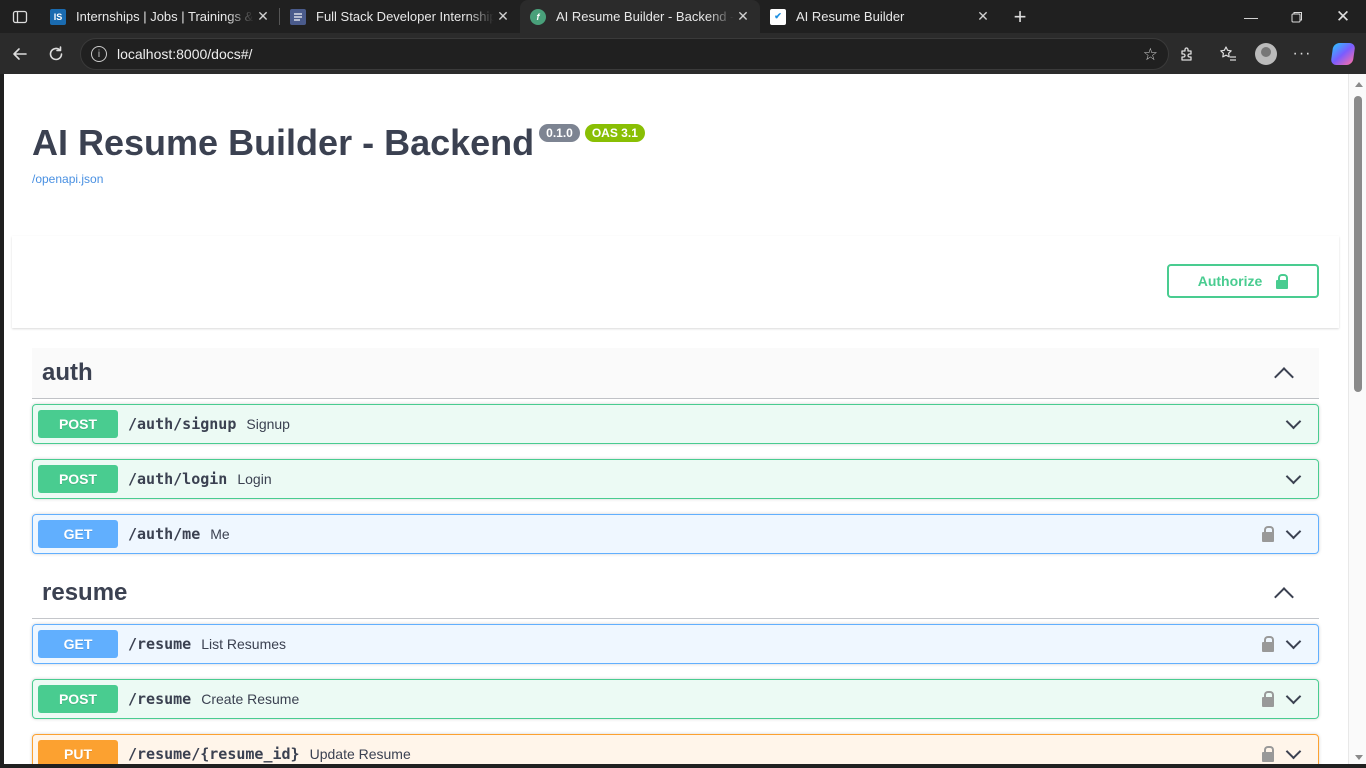 Image resolution: width=1366 pixels, height=768 pixels. I want to click on minimize-button: —, so click(1251, 16).